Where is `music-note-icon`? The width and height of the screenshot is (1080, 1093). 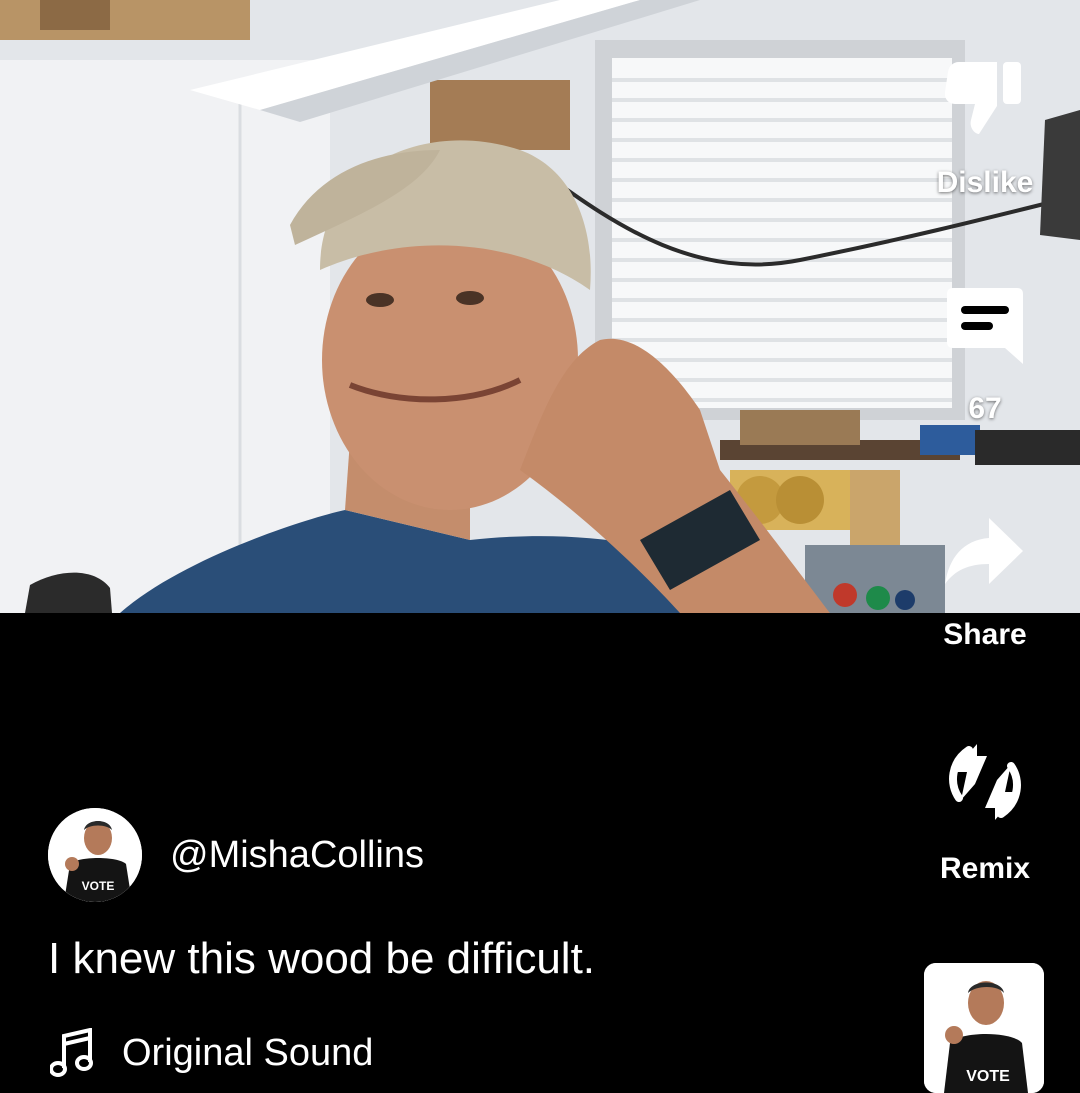 music-note-icon is located at coordinates (71, 1052).